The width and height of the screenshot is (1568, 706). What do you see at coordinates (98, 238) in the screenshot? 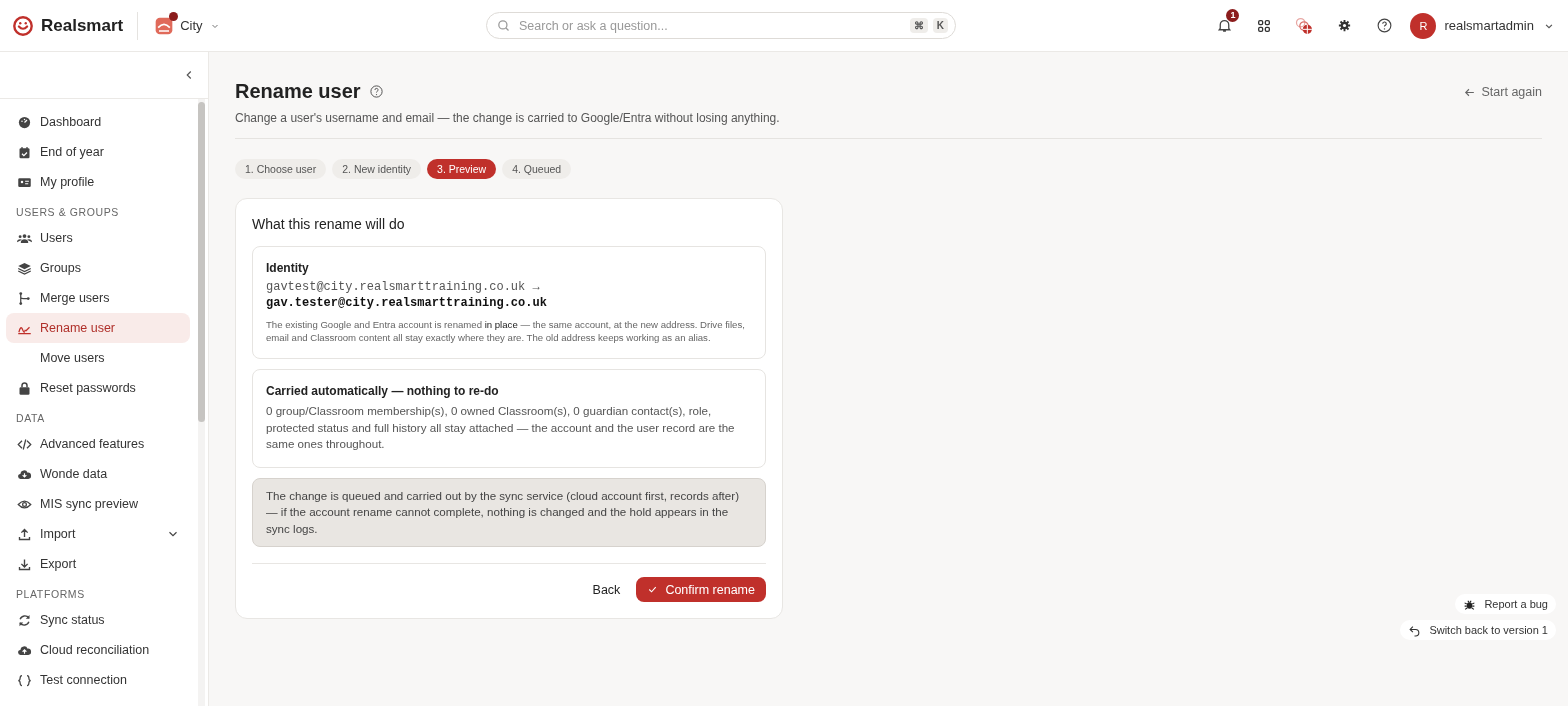
I see `sidebar-item: Users` at bounding box center [98, 238].